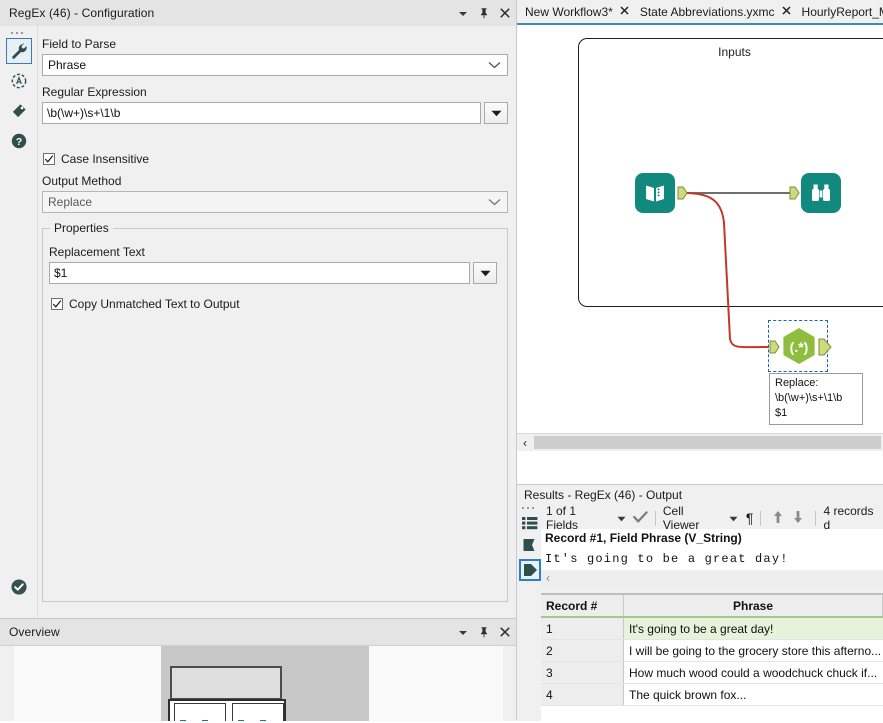  I want to click on replacement-text-dropdown-button, so click(485, 273).